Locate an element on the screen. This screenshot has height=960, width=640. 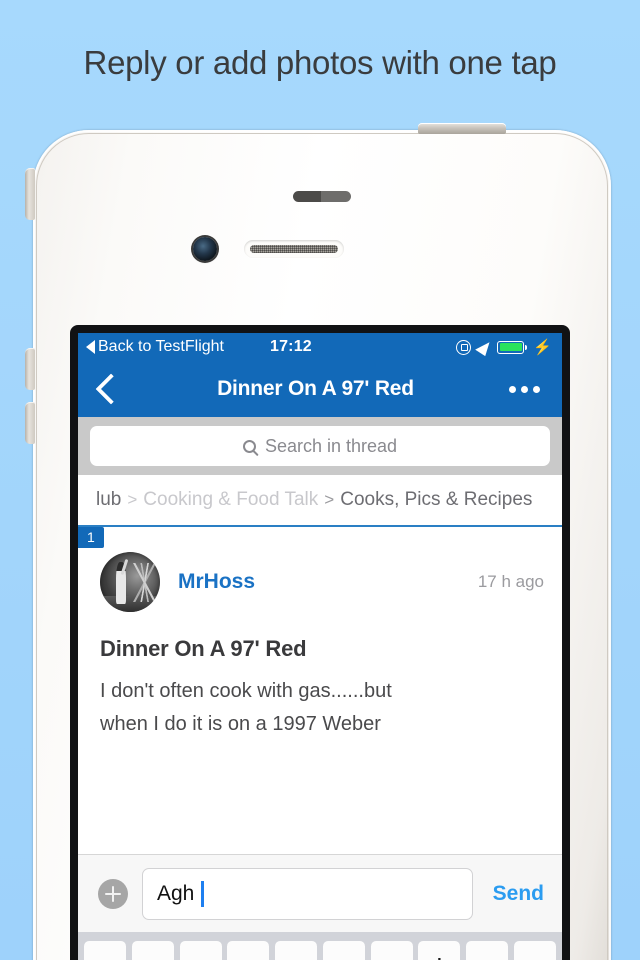
nav-bar: Dinner On A 97' Red is located at coordinates (320, 389).